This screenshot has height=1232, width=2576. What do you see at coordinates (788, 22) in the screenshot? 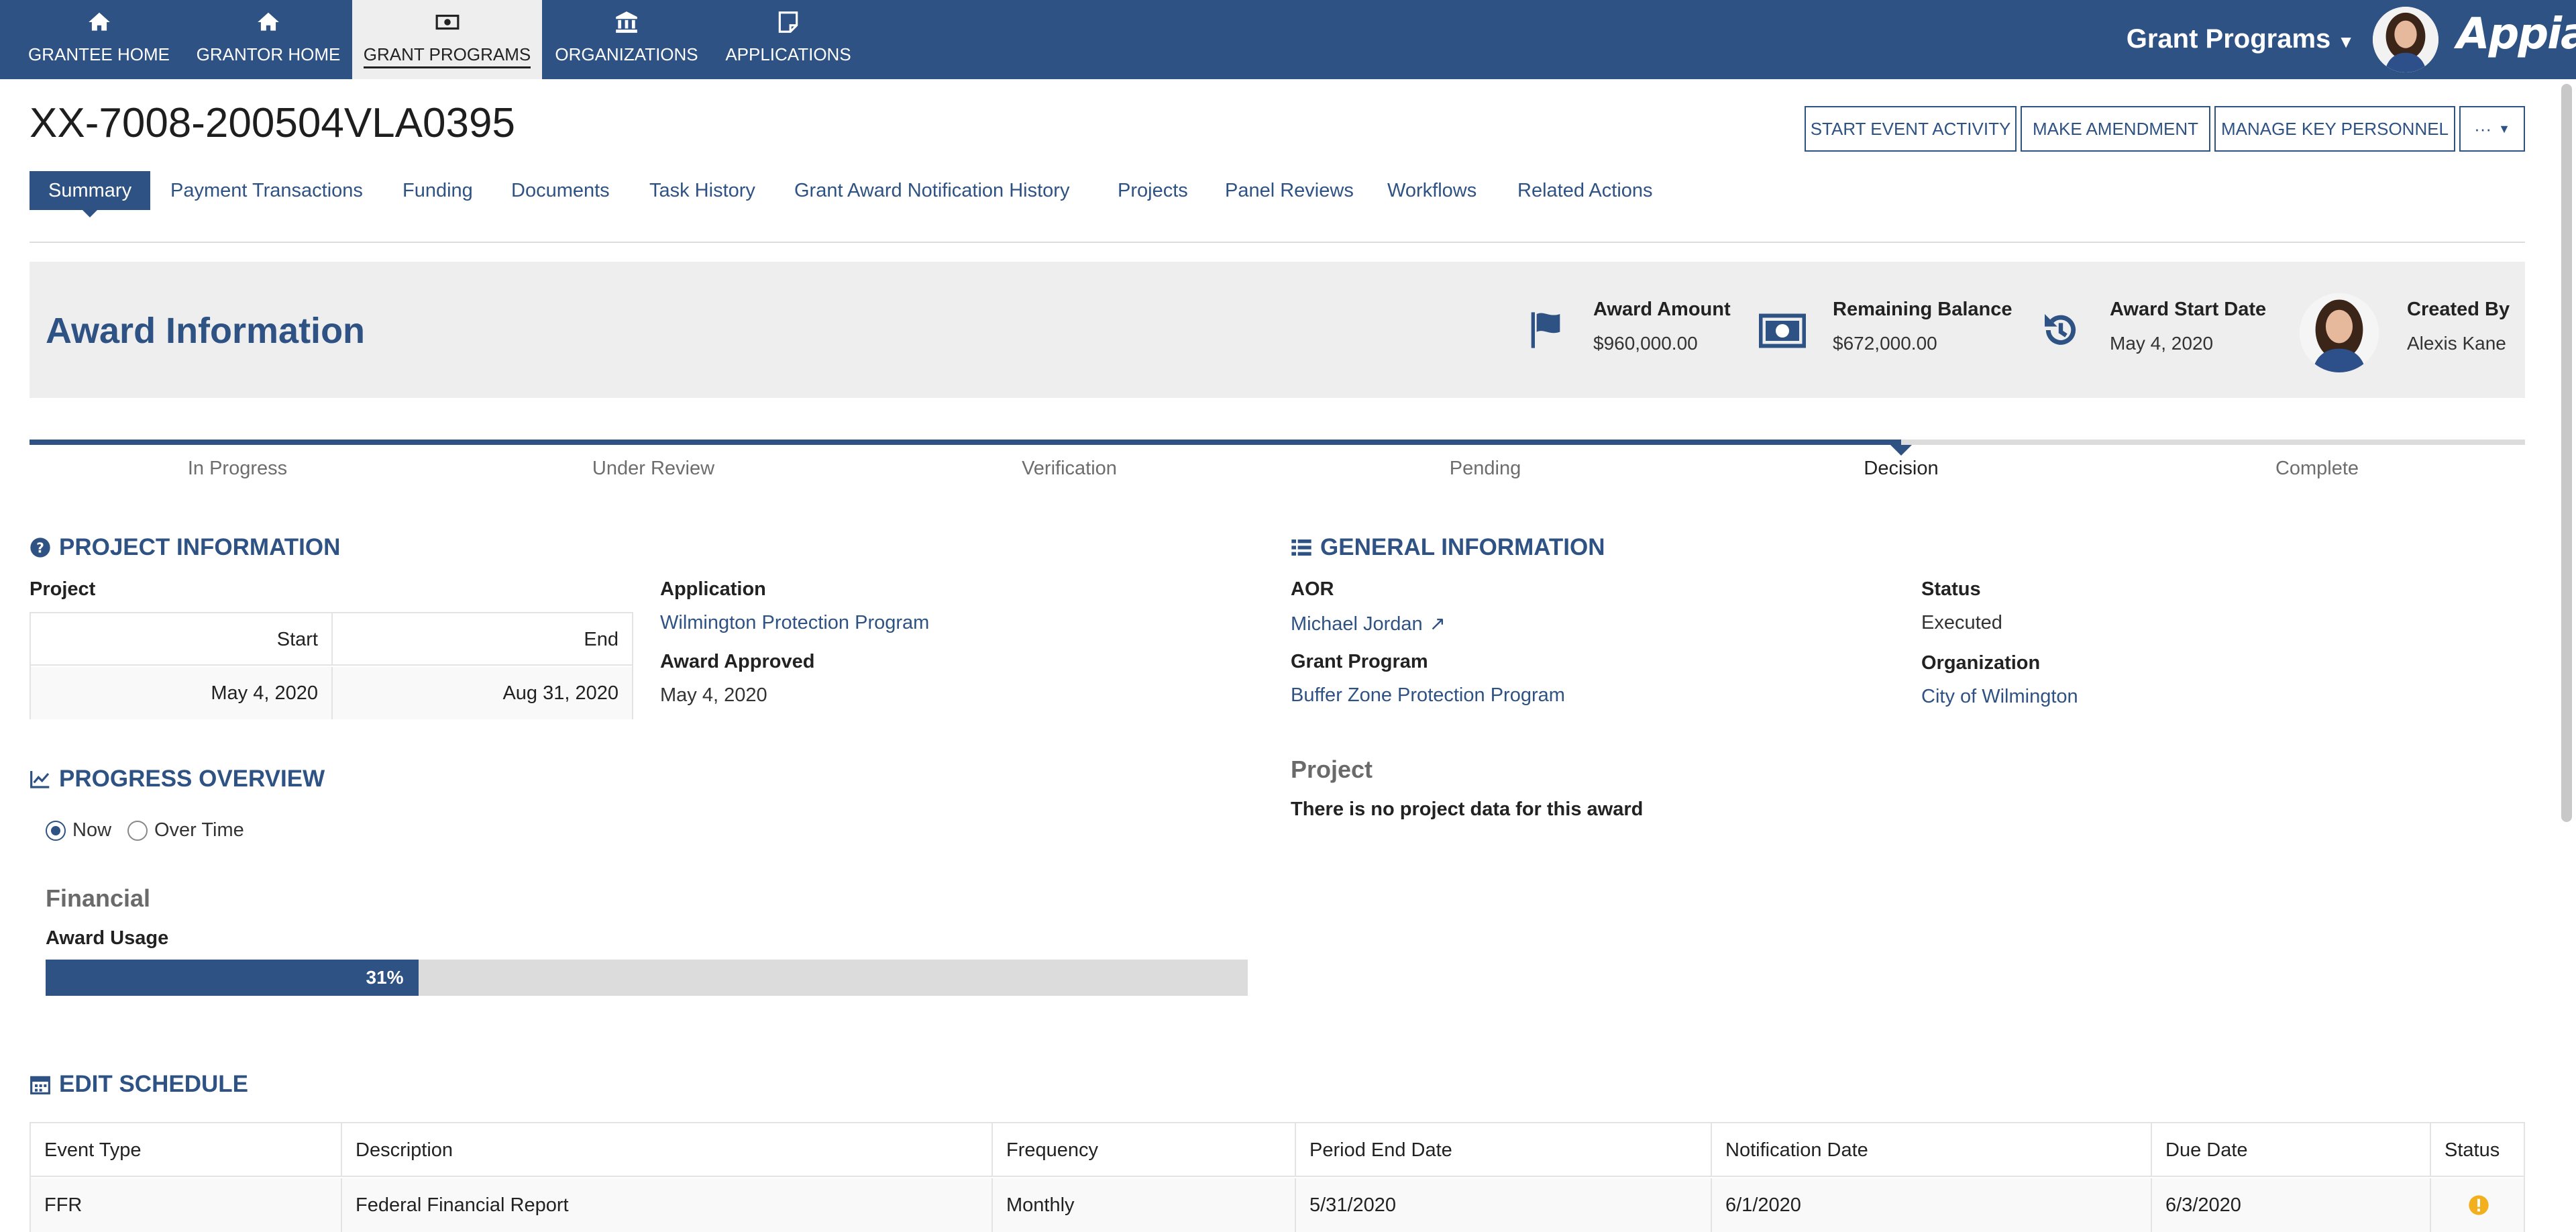
I see `note-icon` at bounding box center [788, 22].